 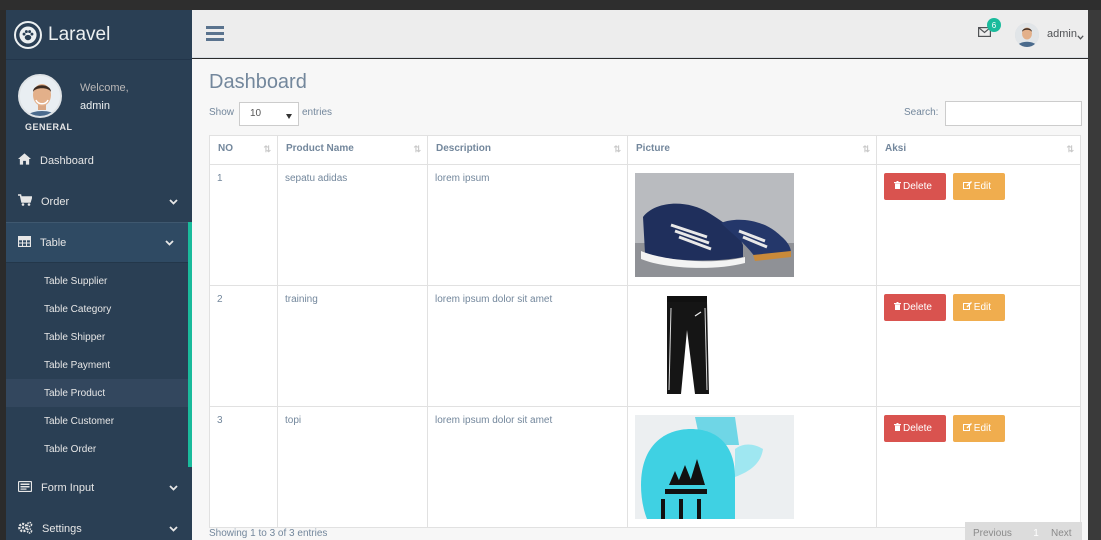 What do you see at coordinates (317, 112) in the screenshot?
I see `entries-label: entries` at bounding box center [317, 112].